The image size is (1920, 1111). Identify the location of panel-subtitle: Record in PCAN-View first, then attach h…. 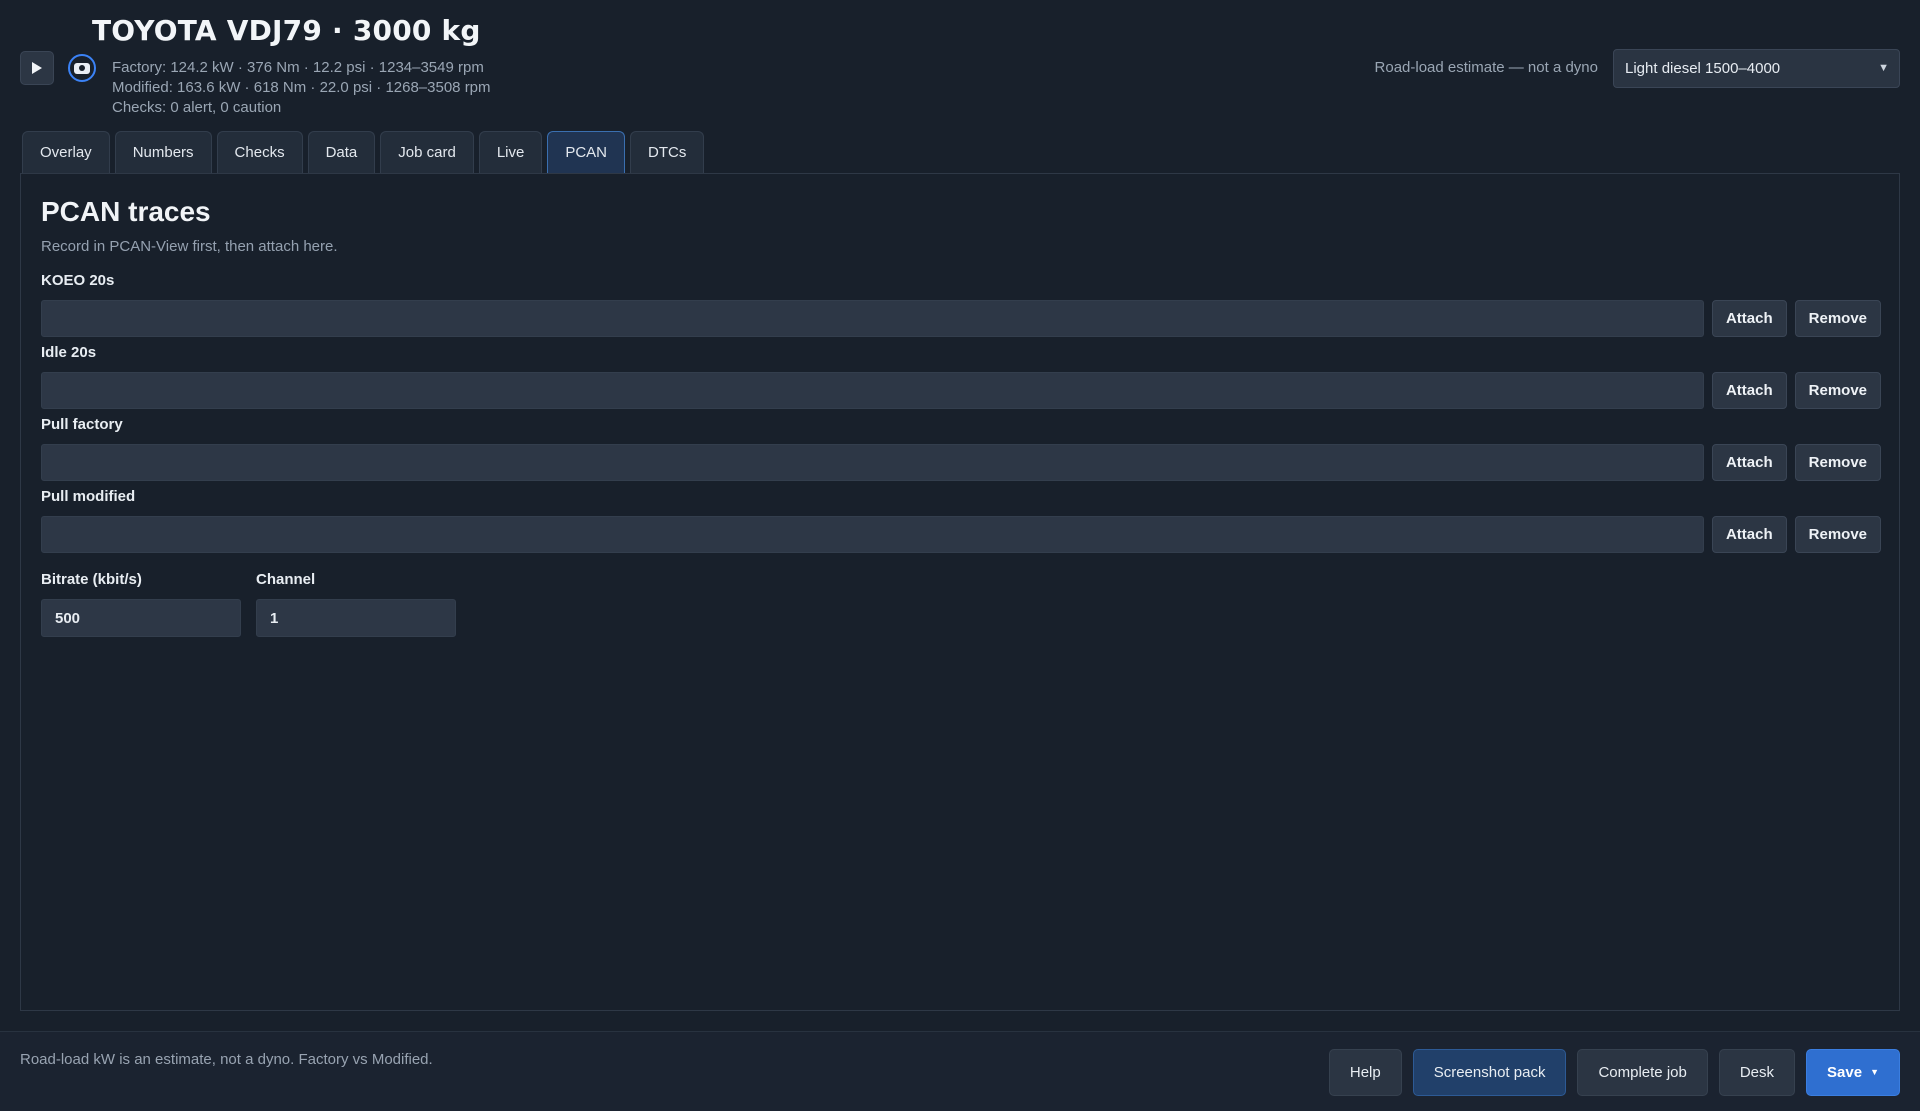
(189, 246).